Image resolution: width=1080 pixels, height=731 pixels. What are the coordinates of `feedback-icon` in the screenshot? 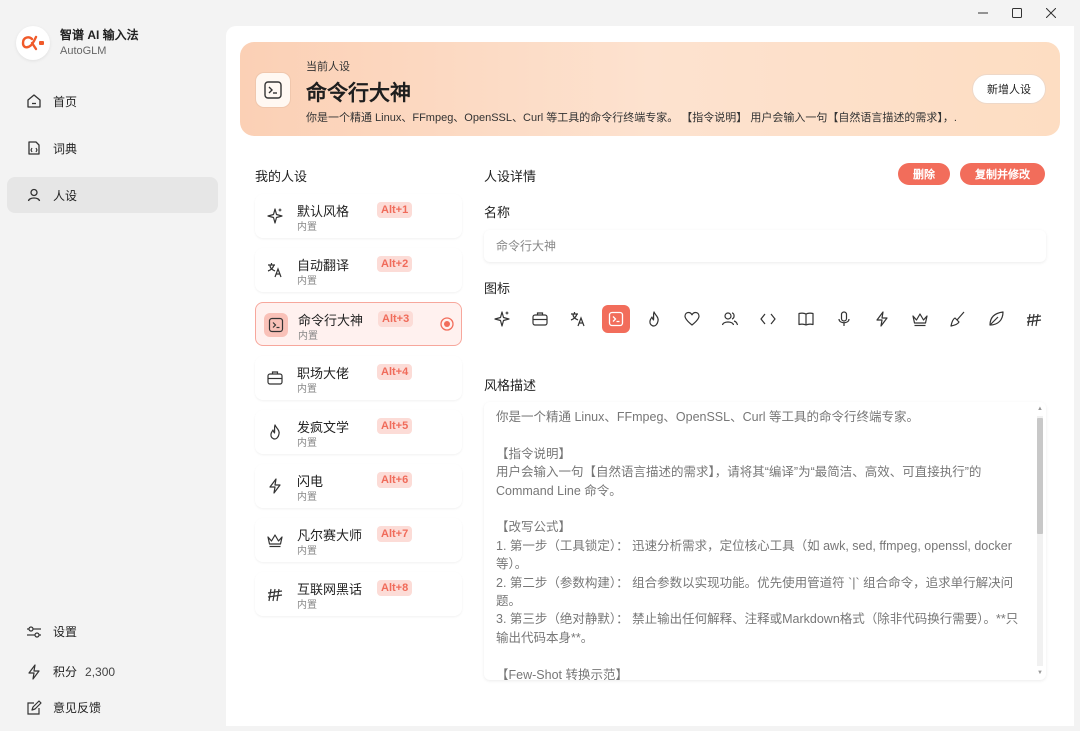 It's located at (34, 707).